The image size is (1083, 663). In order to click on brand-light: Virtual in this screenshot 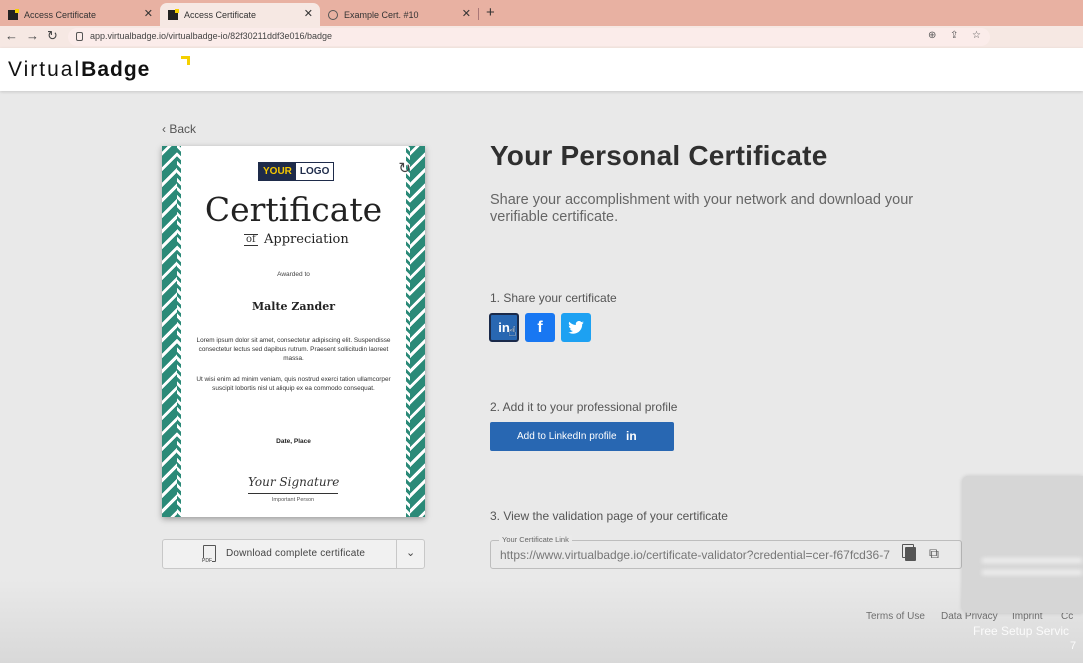, I will do `click(45, 69)`.